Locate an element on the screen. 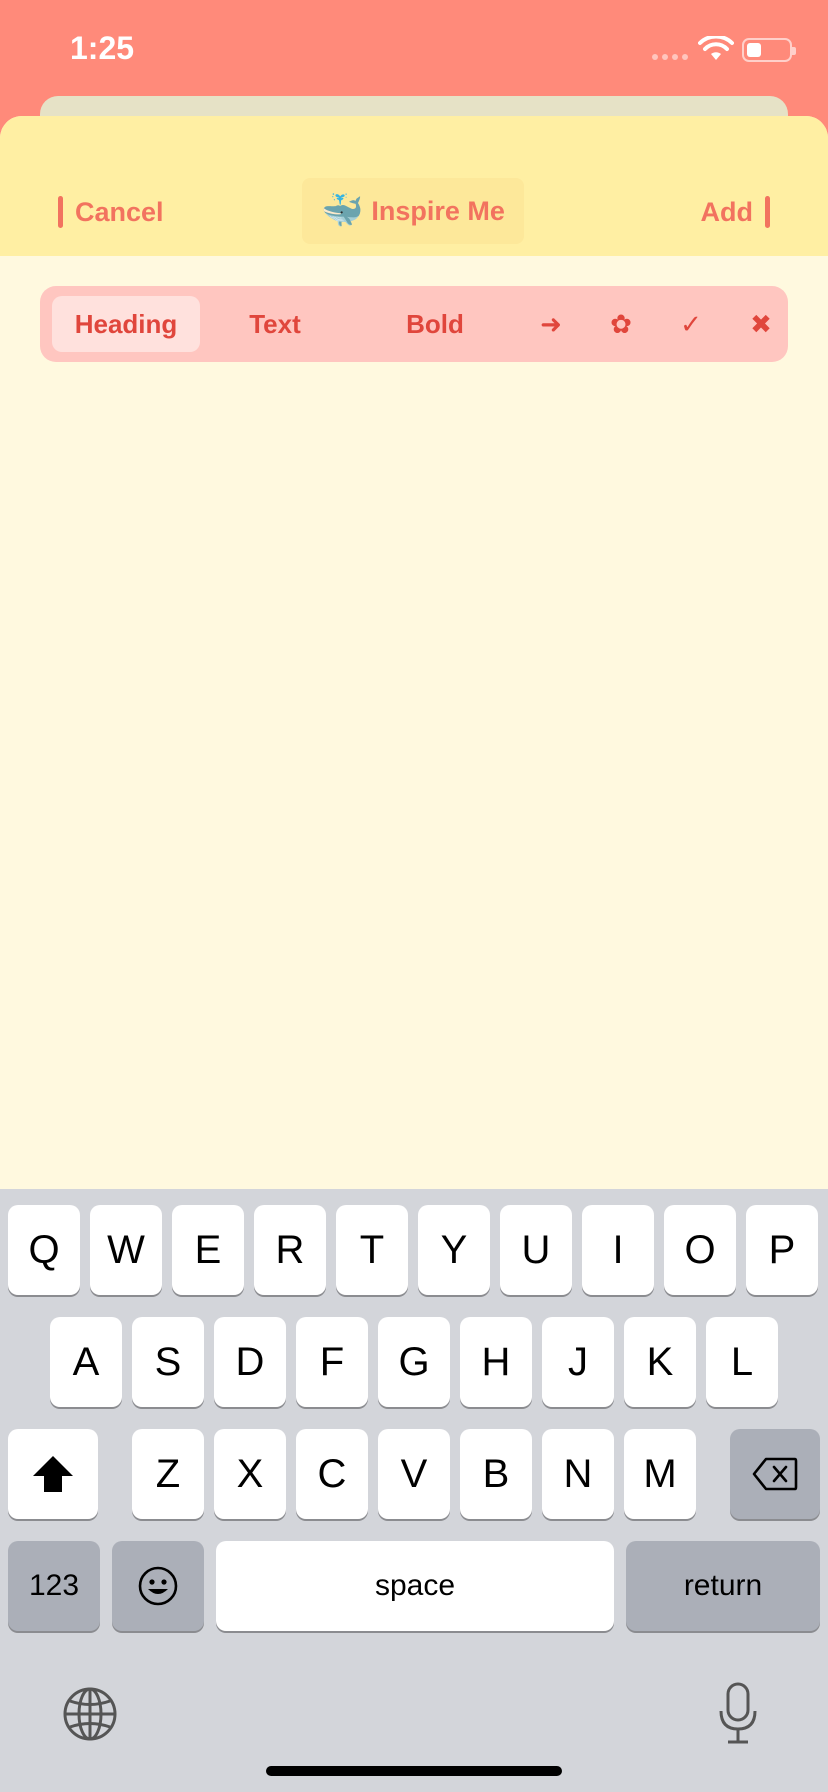 The width and height of the screenshot is (828, 1792). key-o: O is located at coordinates (700, 1250).